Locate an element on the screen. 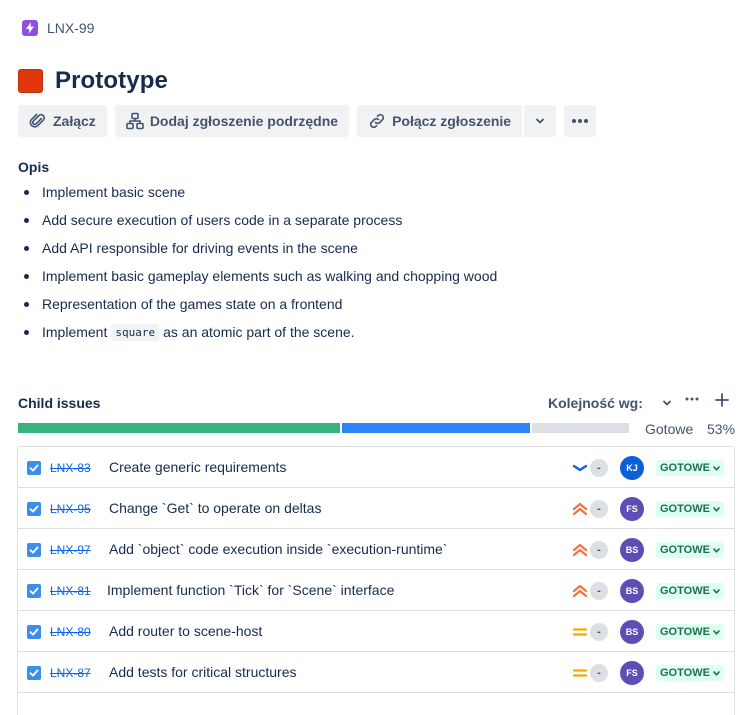 Image resolution: width=752 pixels, height=715 pixels. more-actions-button is located at coordinates (580, 121).